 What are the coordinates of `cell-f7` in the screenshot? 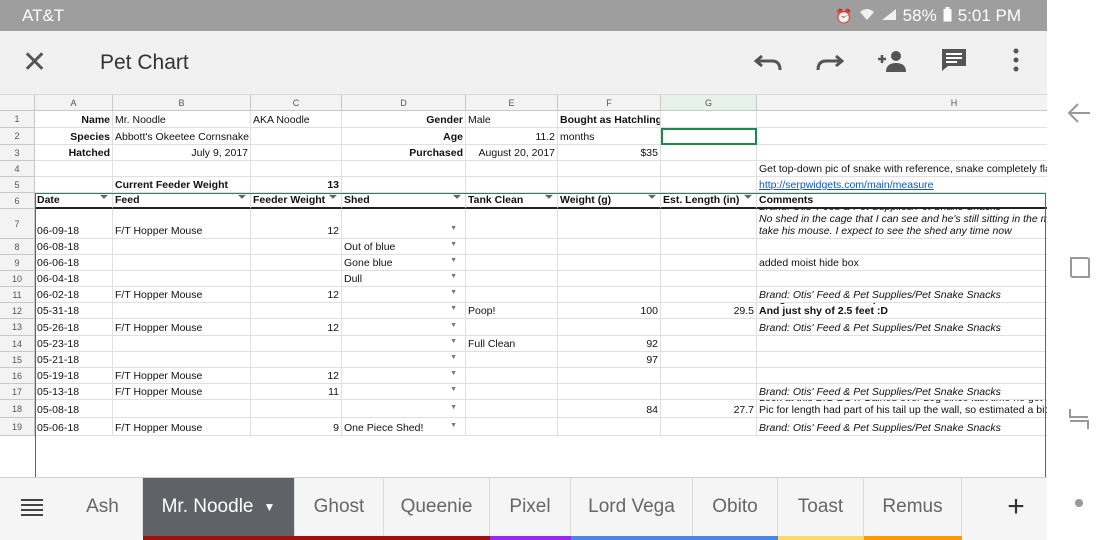 It's located at (609, 224).